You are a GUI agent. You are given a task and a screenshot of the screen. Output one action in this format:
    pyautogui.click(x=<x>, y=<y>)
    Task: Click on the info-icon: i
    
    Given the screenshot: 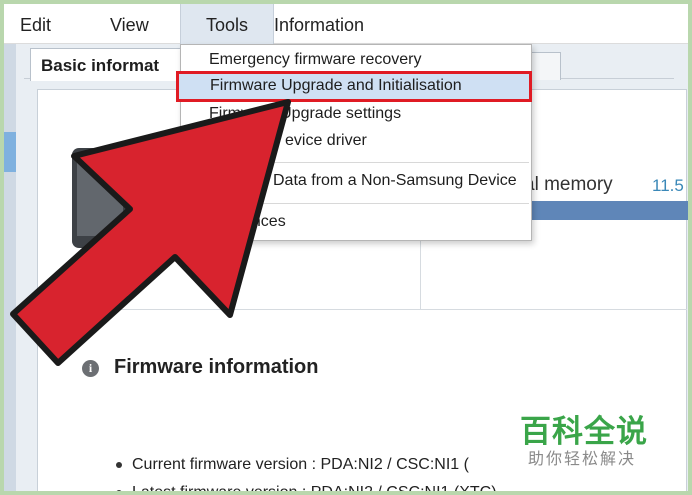 What is the action you would take?
    pyautogui.click(x=90, y=368)
    